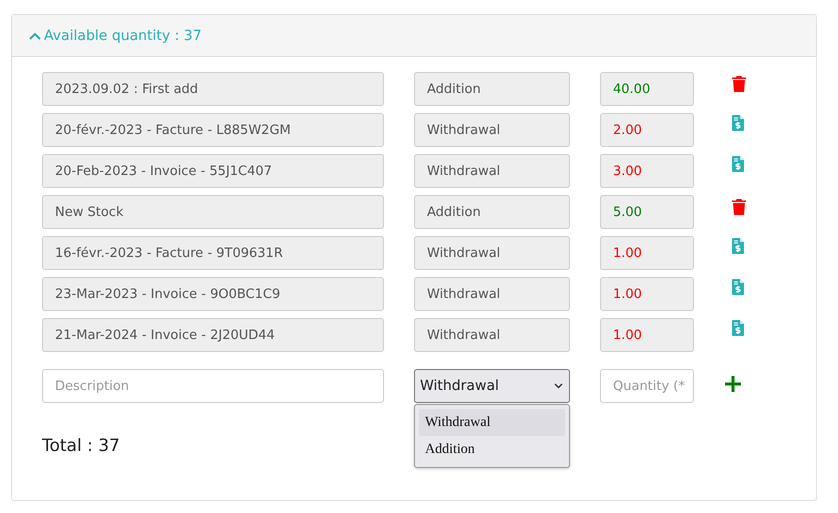  I want to click on description-input: Description, so click(213, 386).